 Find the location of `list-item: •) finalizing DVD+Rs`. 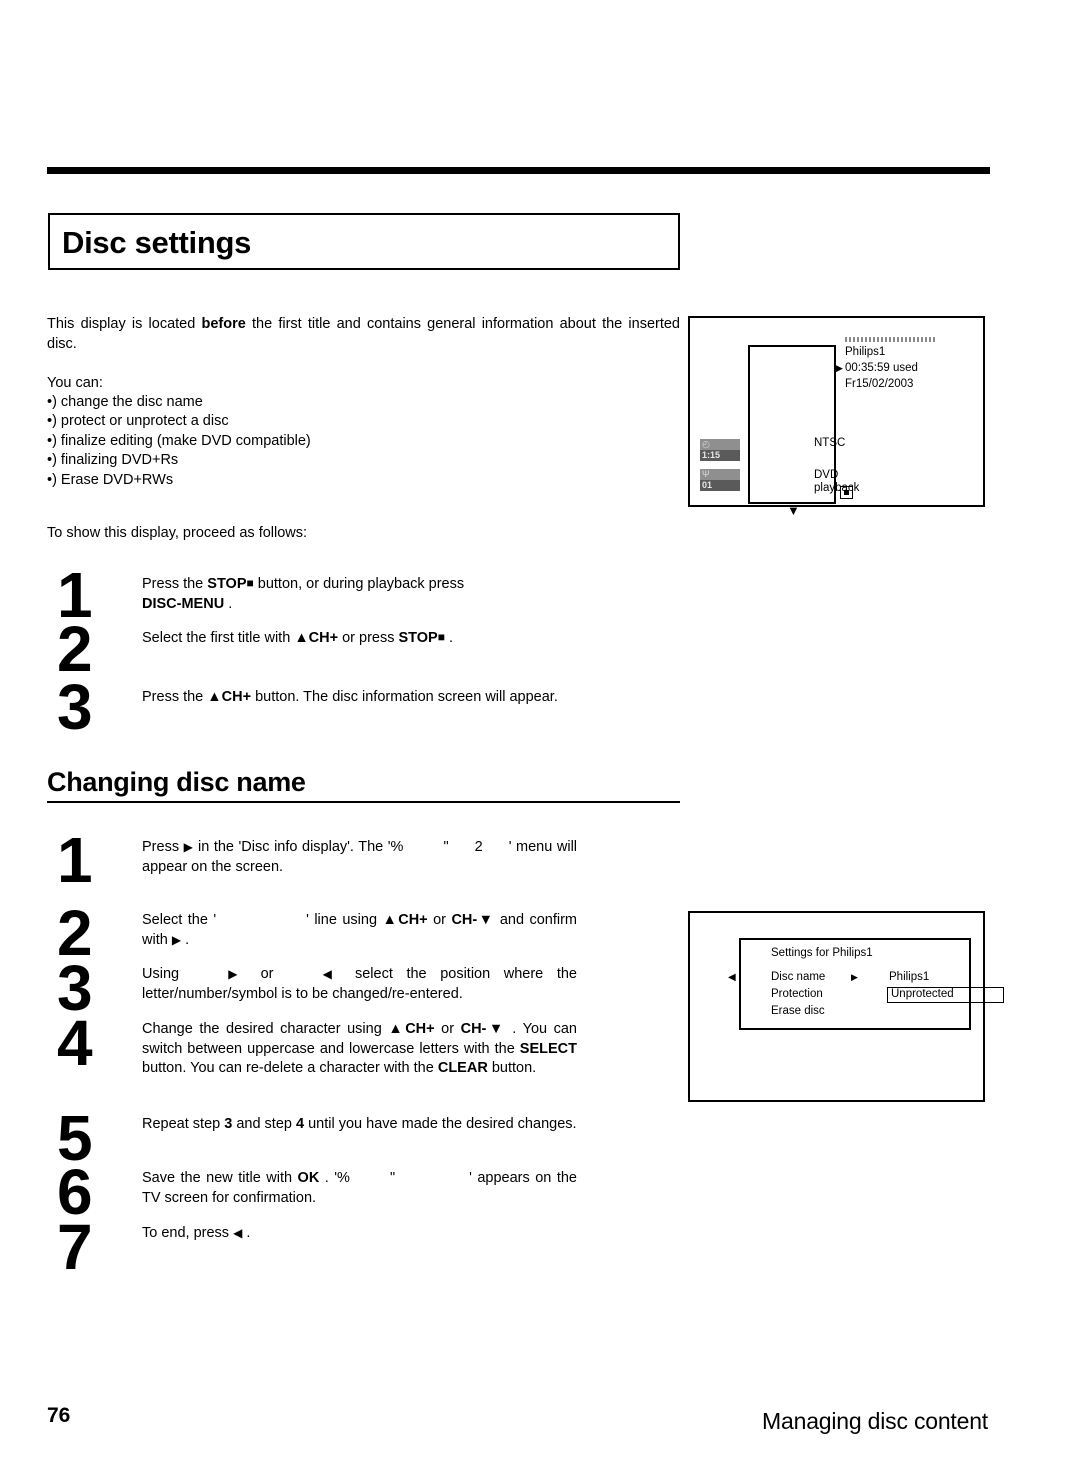

list-item: •) finalizing DVD+Rs is located at coordinates (113, 460).